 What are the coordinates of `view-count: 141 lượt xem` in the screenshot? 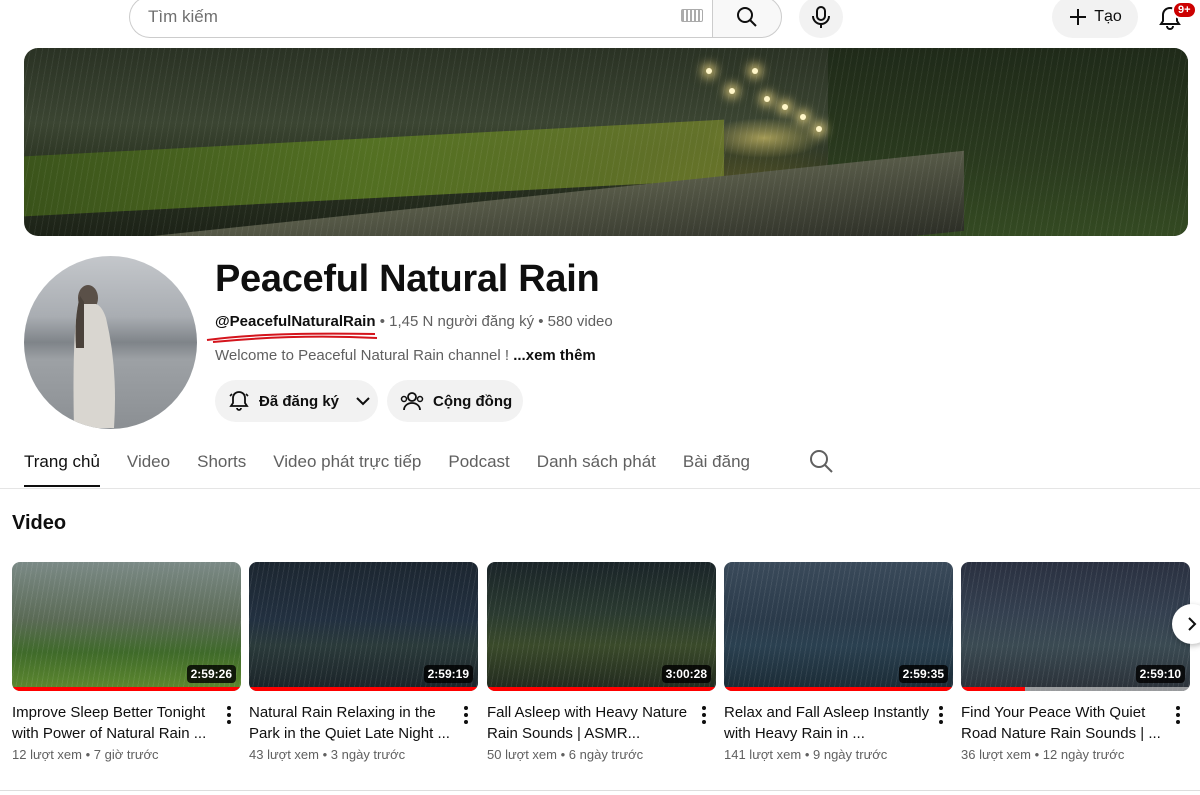 It's located at (763, 754).